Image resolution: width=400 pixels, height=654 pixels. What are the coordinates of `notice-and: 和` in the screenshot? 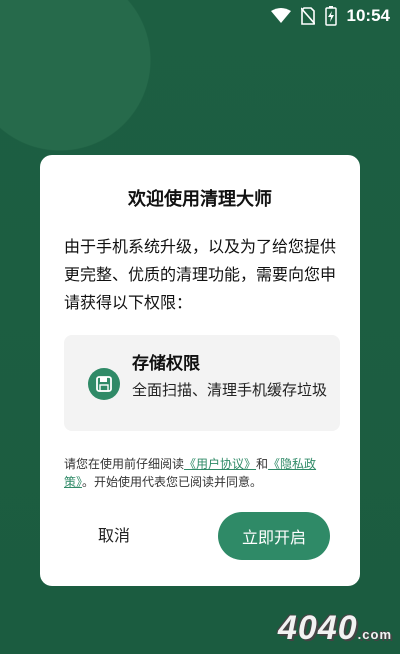 It's located at (262, 464).